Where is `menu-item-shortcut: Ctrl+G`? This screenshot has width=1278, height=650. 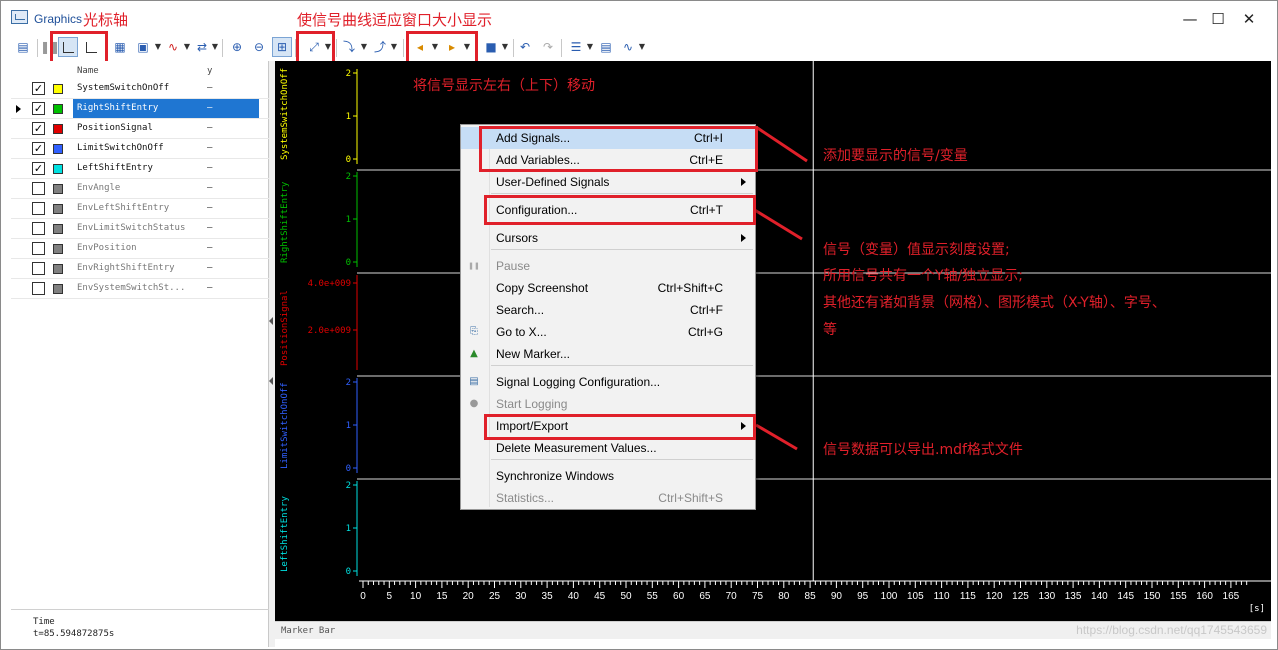 menu-item-shortcut: Ctrl+G is located at coordinates (705, 332).